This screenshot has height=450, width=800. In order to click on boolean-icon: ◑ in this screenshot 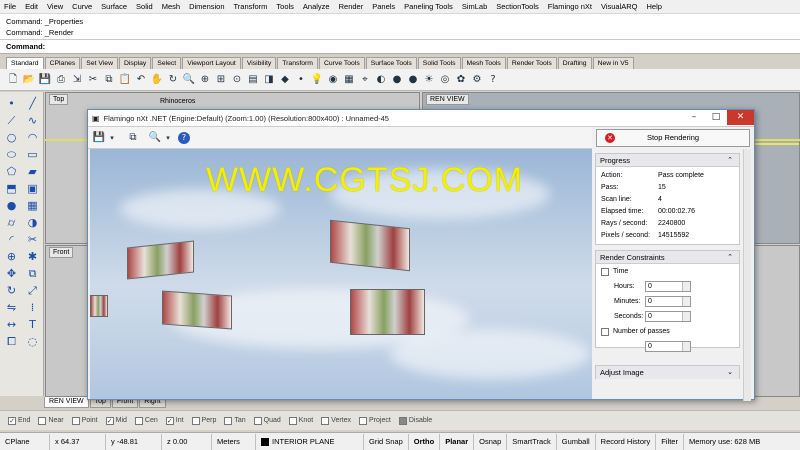, I will do `click(32, 222)`.